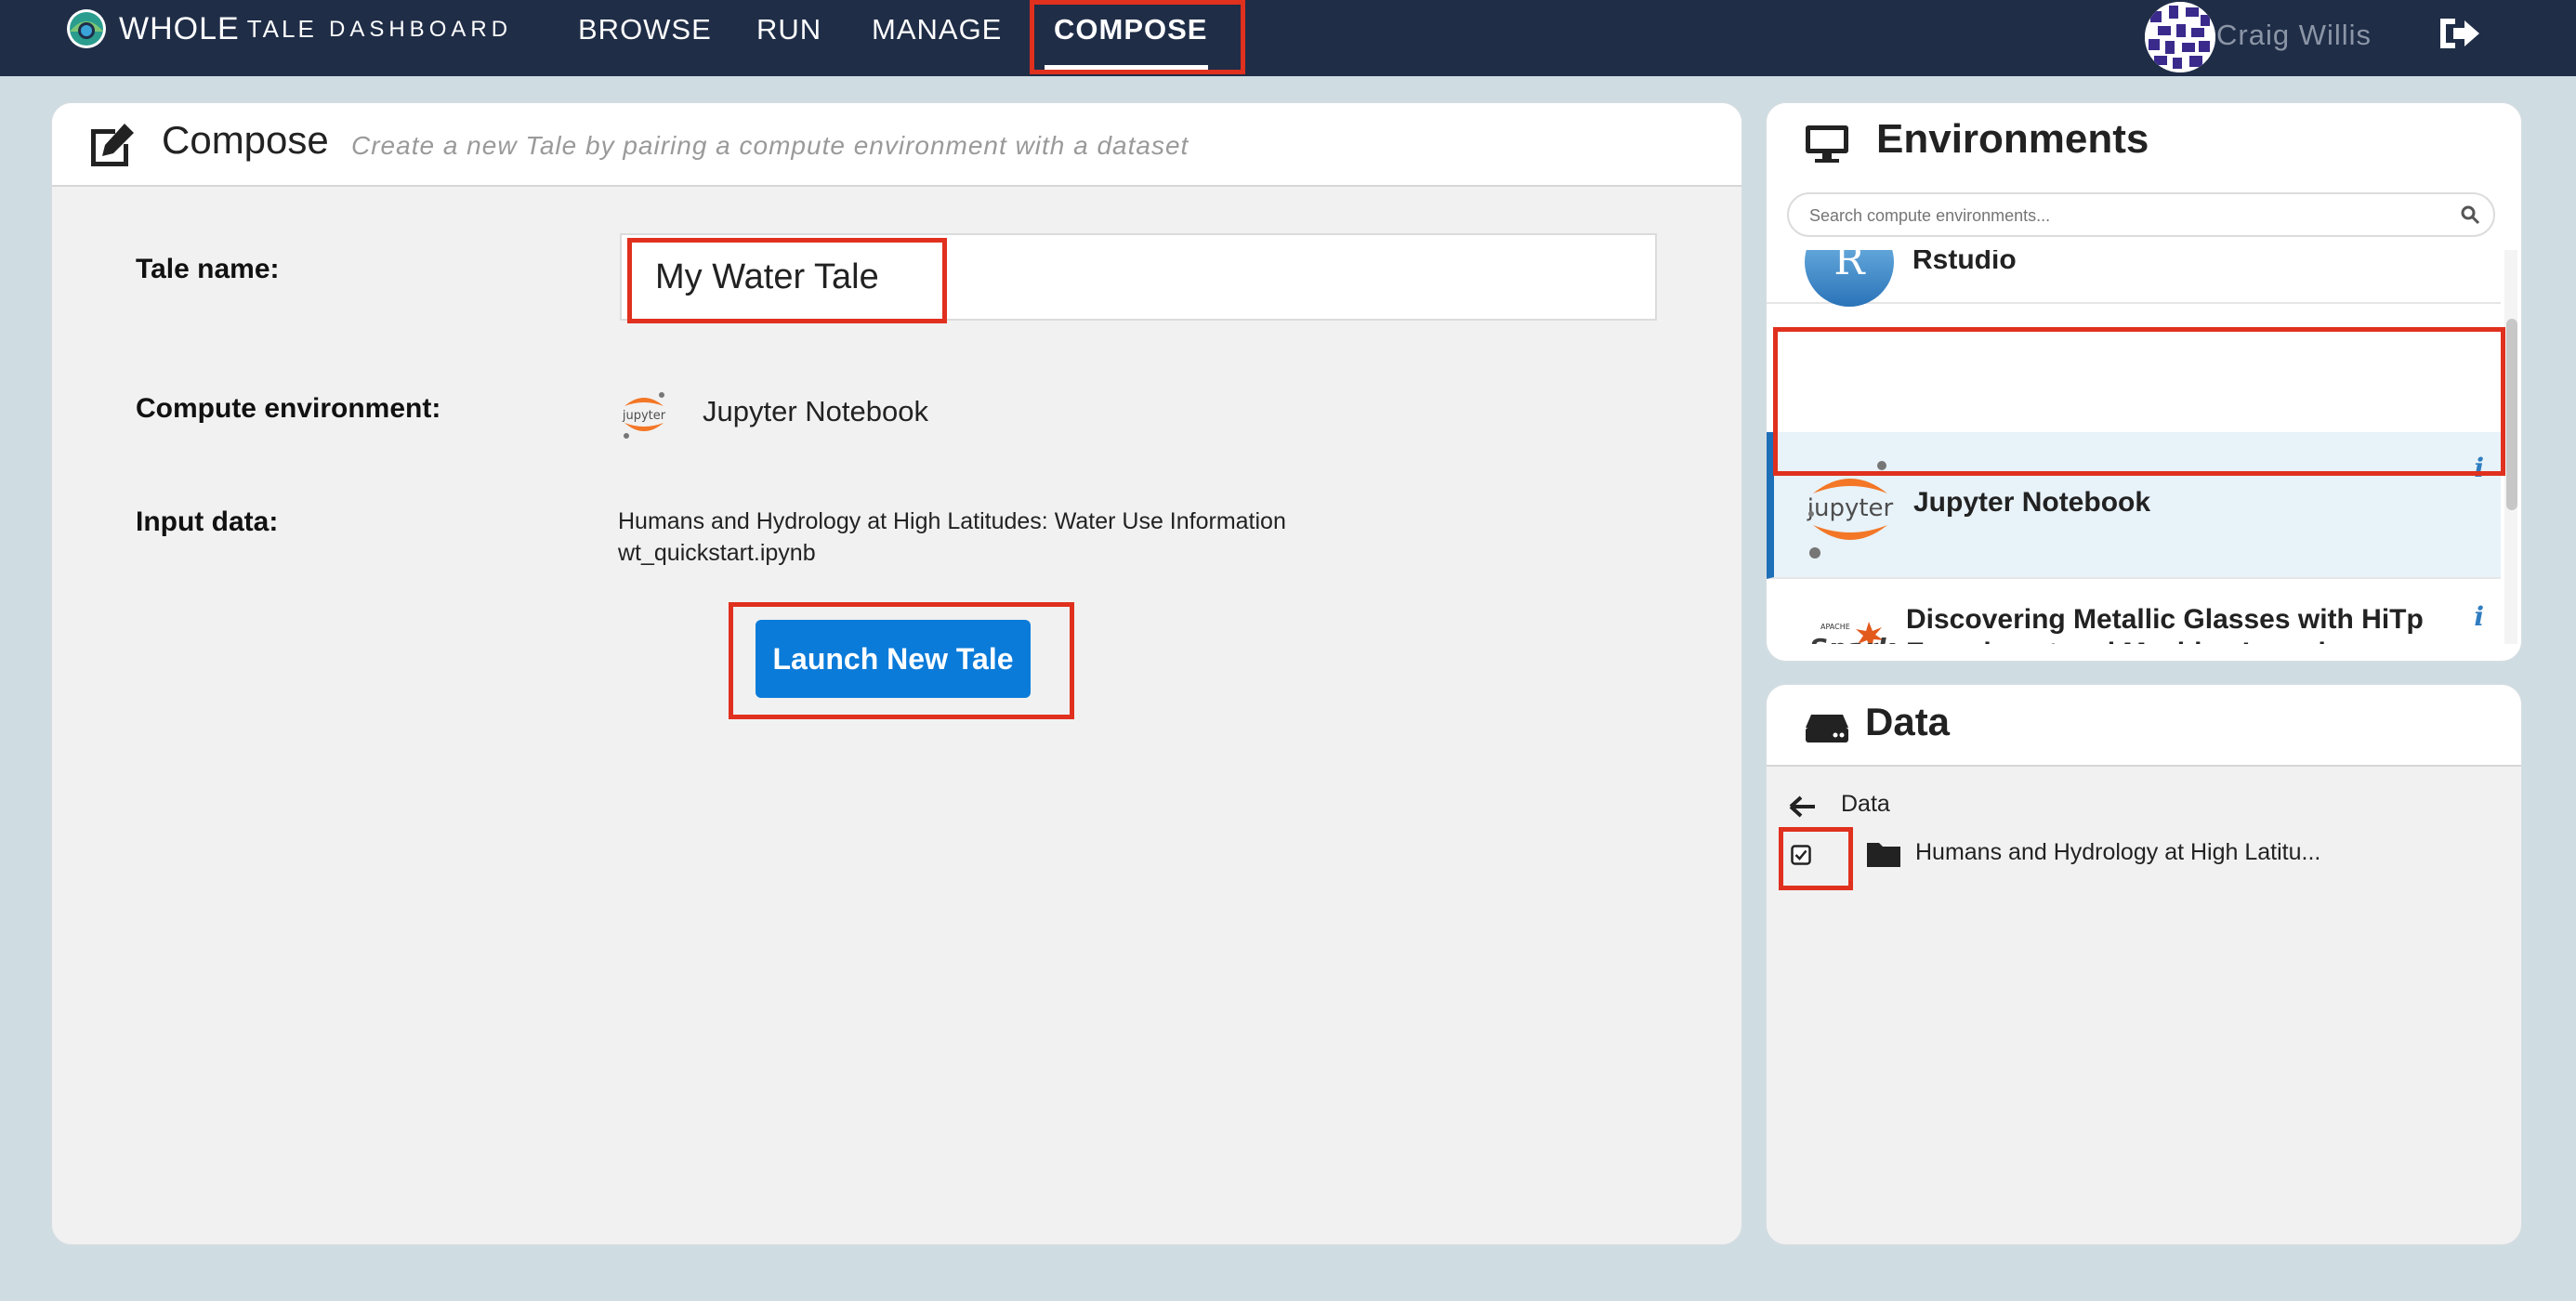 This screenshot has width=2576, height=1301. Describe the element at coordinates (2144, 726) in the screenshot. I see `data-header: Data` at that location.